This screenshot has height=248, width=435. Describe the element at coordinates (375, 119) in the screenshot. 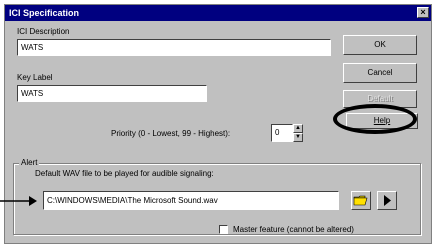

I see `help-highlight-ellipse` at that location.